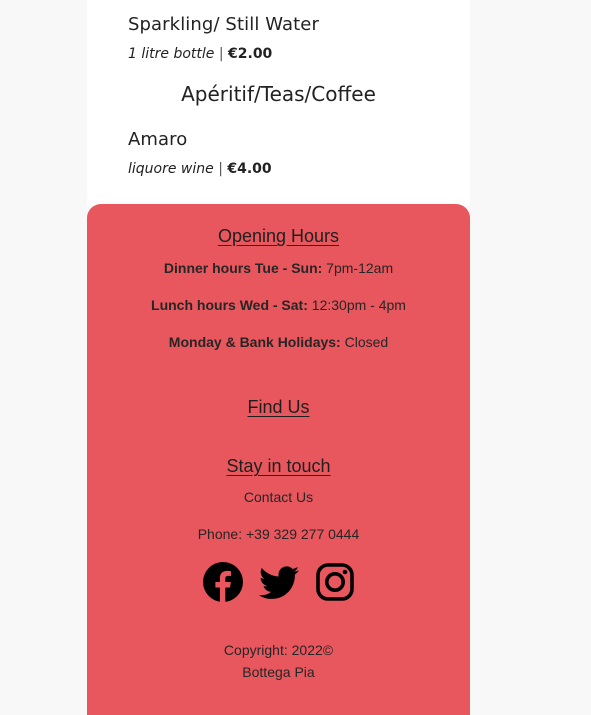 The height and width of the screenshot is (715, 591). I want to click on find-us-link: Find Us, so click(278, 407).